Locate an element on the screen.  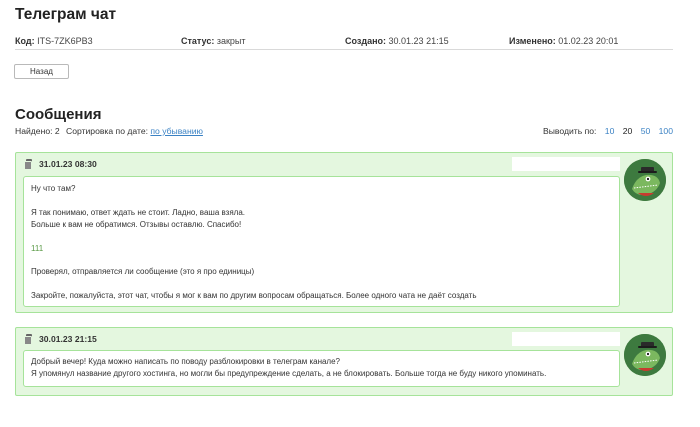
sort-order-link: по убыванию is located at coordinates (176, 131).